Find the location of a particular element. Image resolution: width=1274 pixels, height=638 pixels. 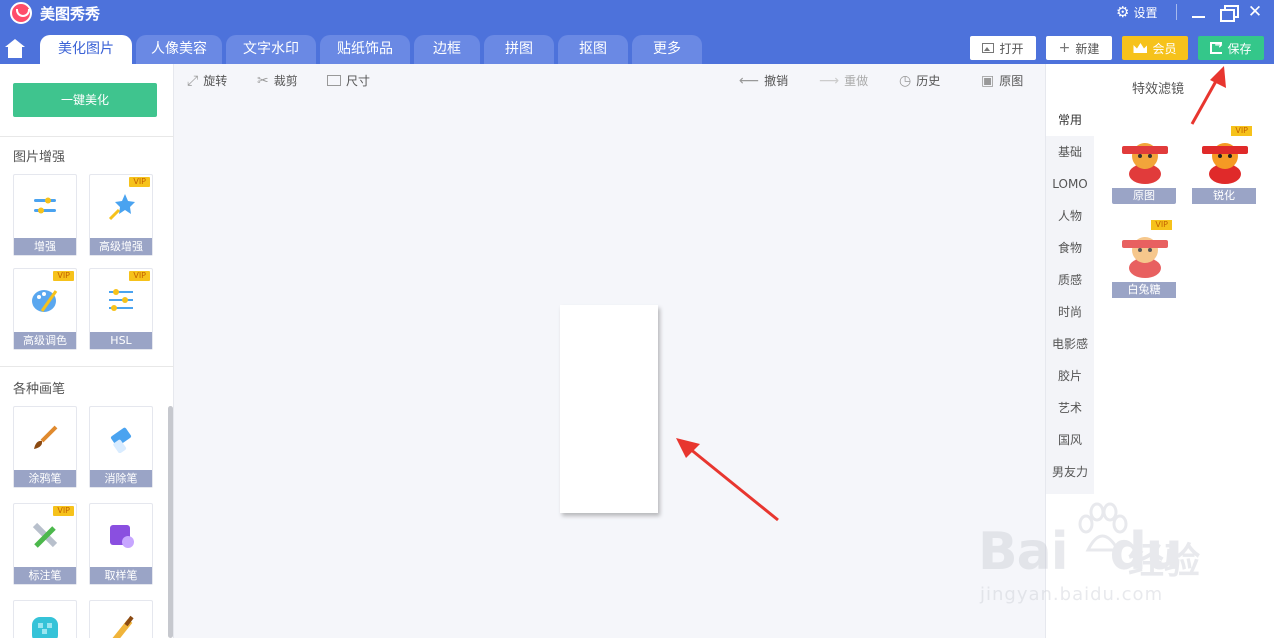

tab-cutout: 抠图 is located at coordinates (593, 49).